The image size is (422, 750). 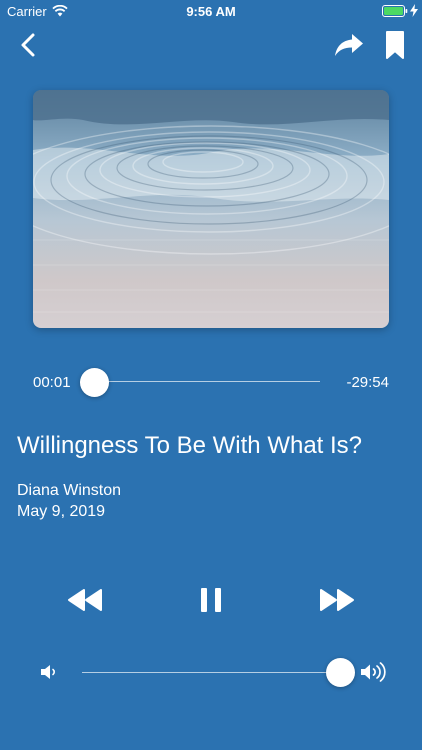 I want to click on transport-controls, so click(x=211, y=601).